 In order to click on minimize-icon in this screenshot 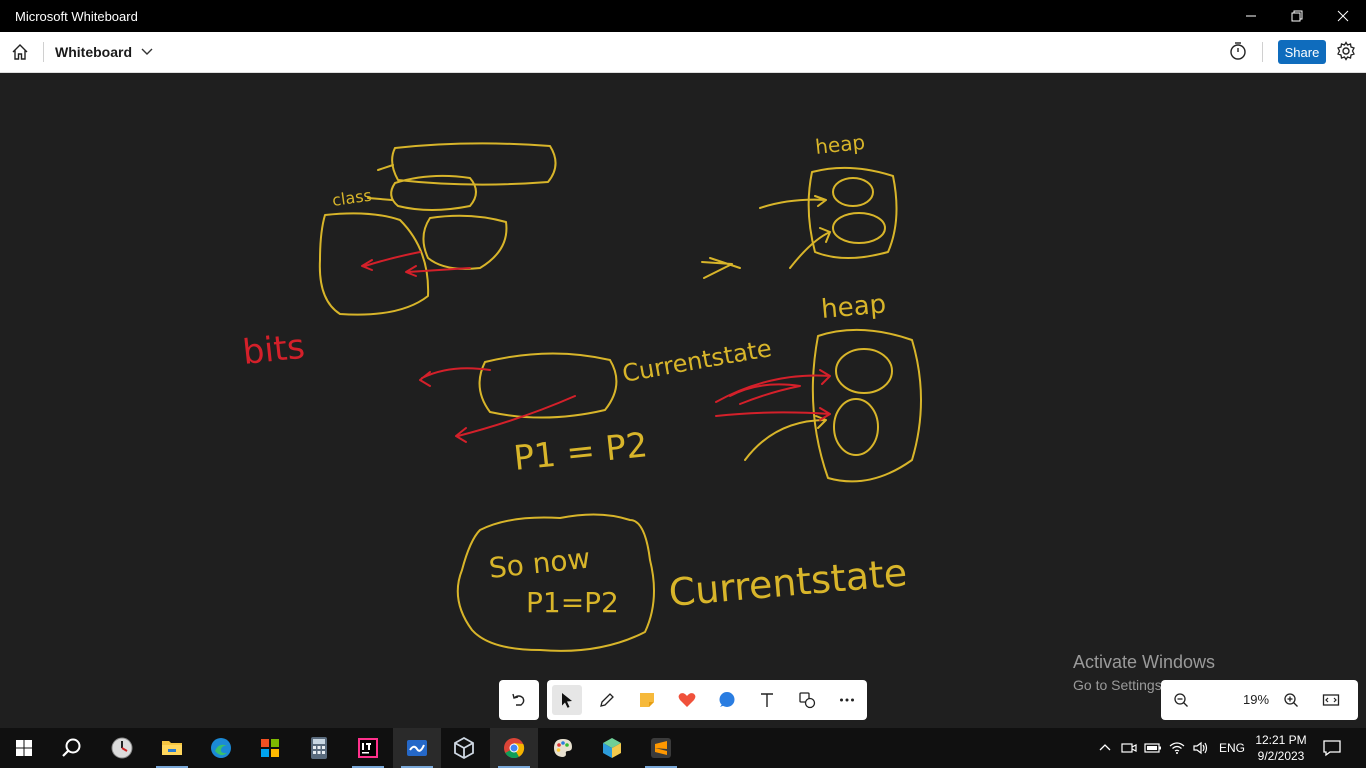, I will do `click(1251, 16)`.